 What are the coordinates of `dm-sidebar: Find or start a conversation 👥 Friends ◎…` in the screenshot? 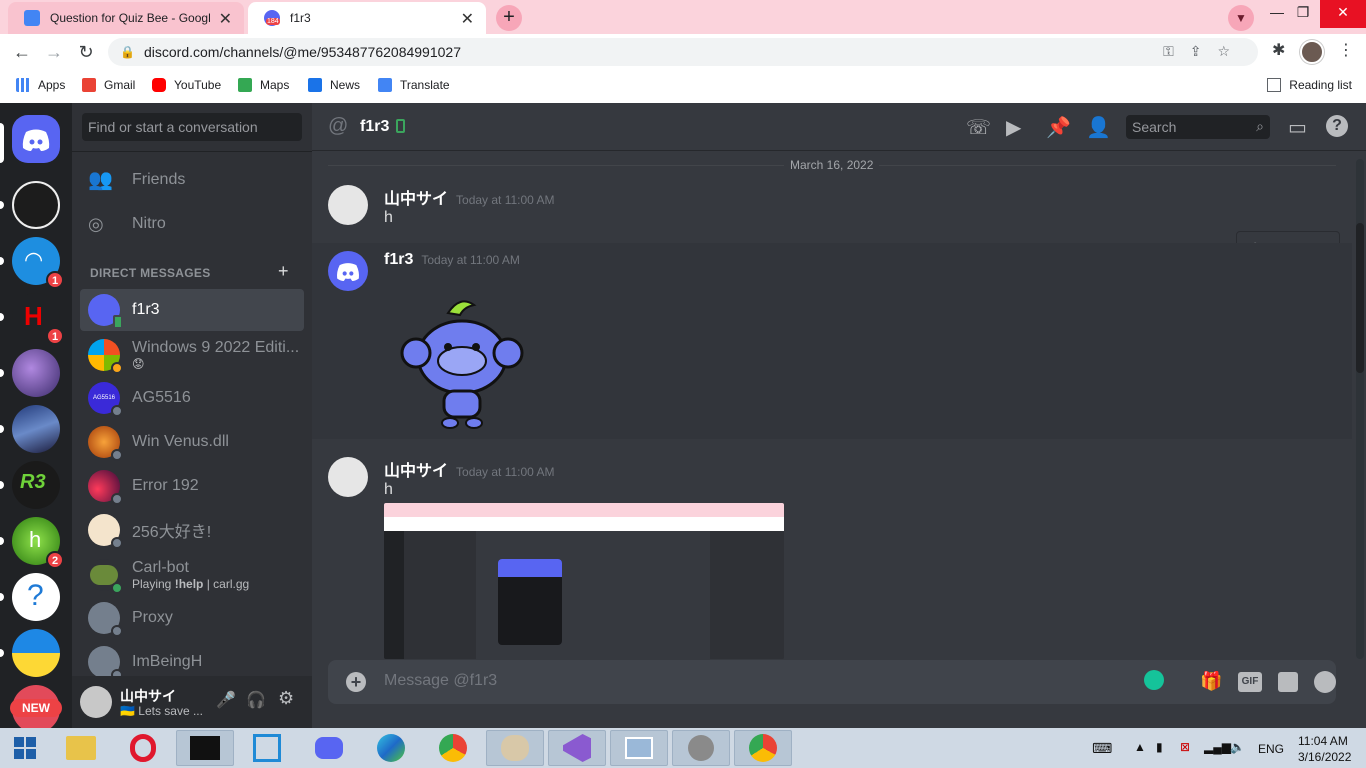 It's located at (192, 415).